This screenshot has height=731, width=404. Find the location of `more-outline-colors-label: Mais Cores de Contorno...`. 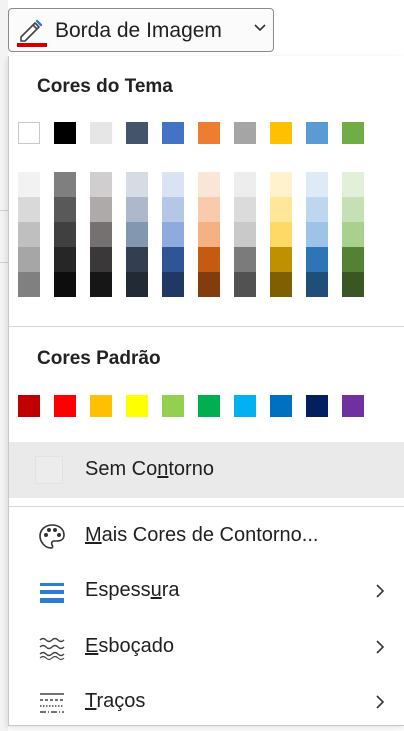

more-outline-colors-label: Mais Cores de Contorno... is located at coordinates (202, 535).